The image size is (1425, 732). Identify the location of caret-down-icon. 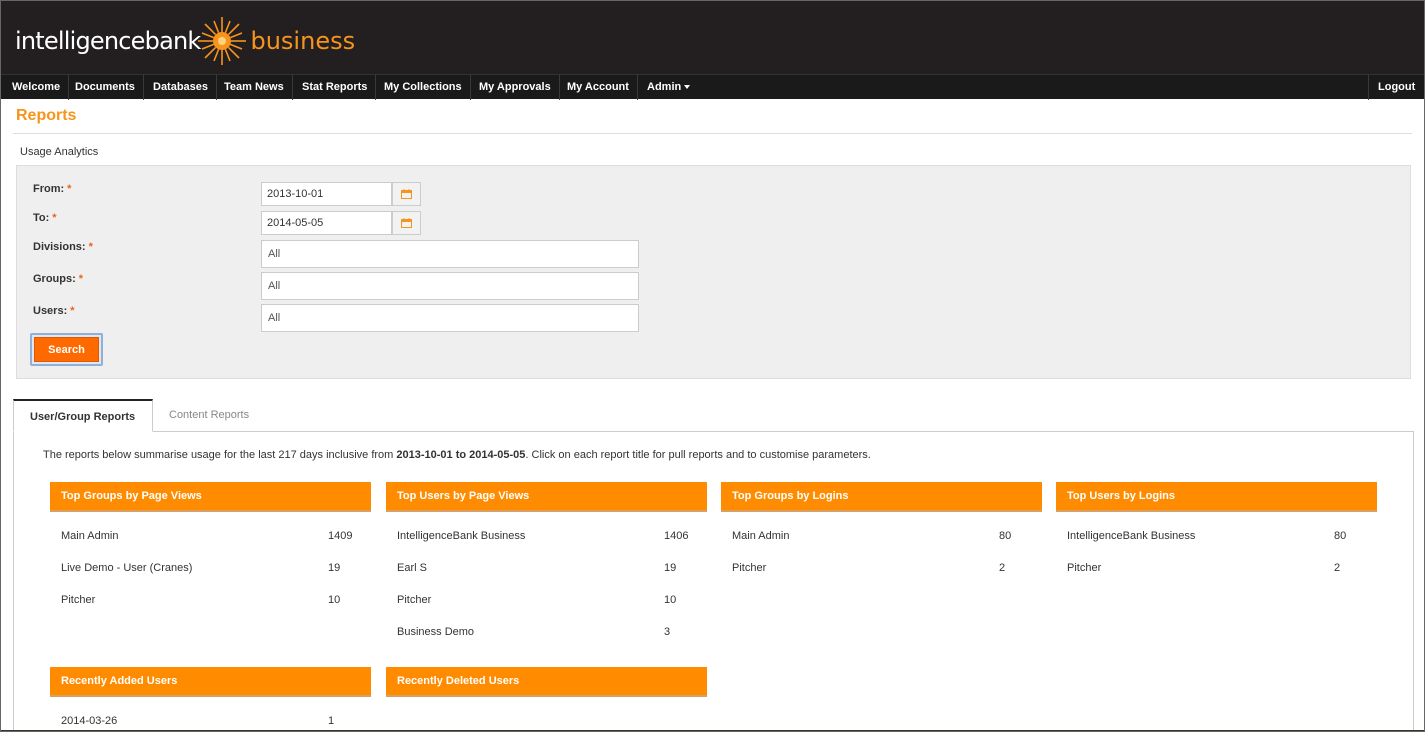
(687, 87).